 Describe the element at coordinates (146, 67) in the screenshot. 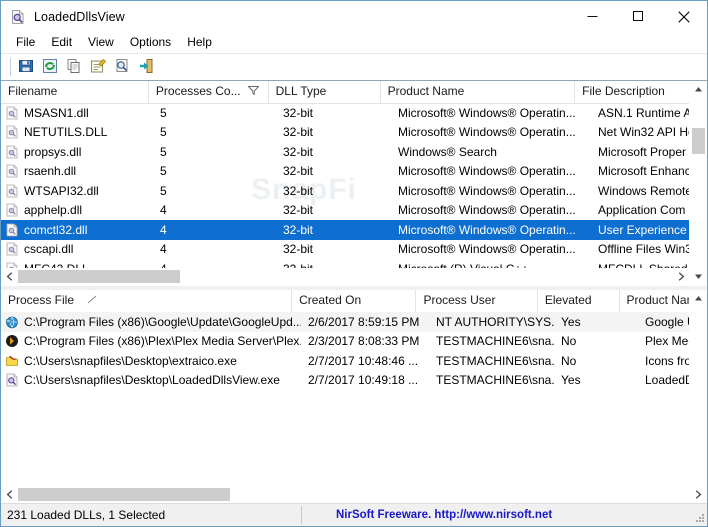

I see `exit-button` at that location.